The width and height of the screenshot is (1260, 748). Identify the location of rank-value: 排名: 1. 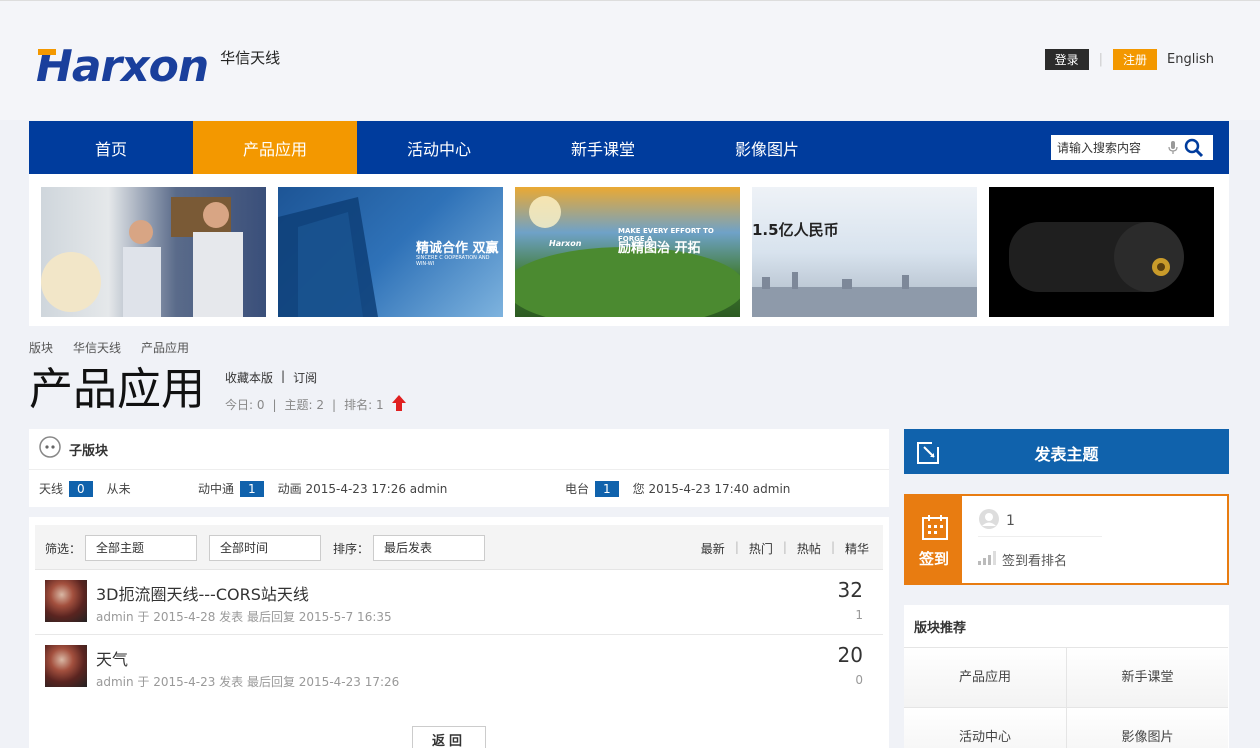
(364, 405).